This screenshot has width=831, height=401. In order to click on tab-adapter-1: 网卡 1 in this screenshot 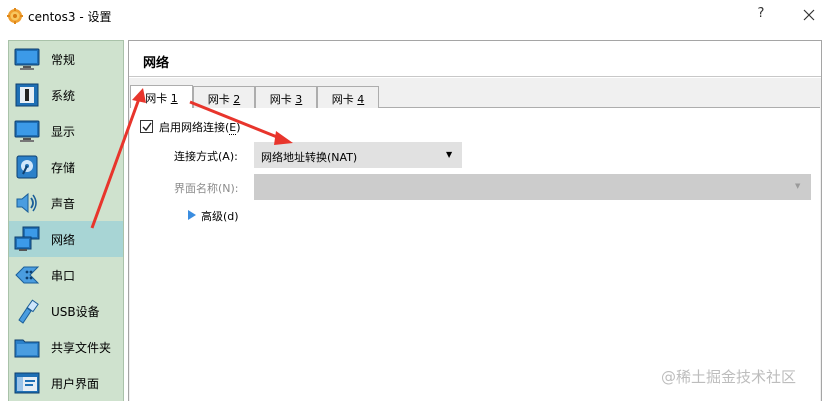, I will do `click(161, 96)`.